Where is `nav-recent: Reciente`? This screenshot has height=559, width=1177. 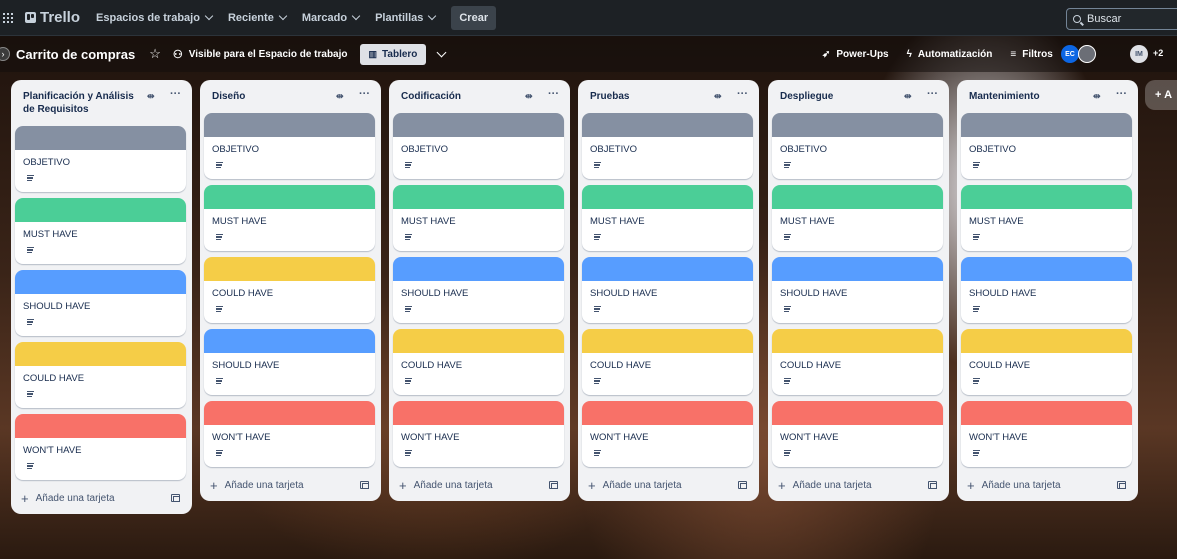
nav-recent: Reciente is located at coordinates (258, 18).